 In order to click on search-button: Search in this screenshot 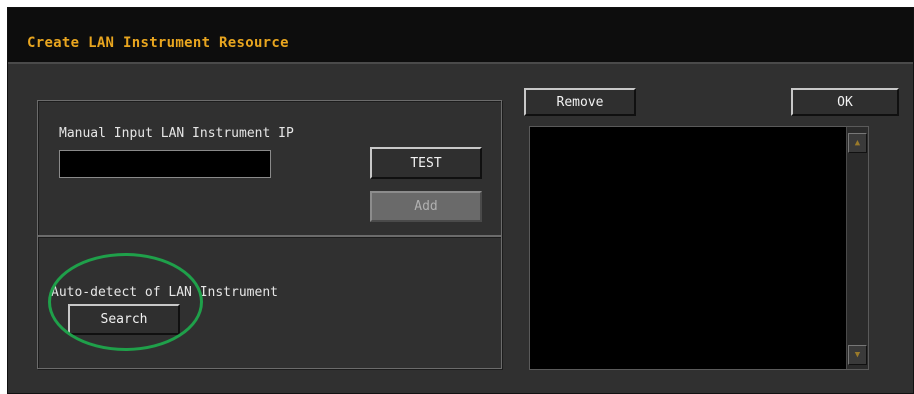, I will do `click(124, 319)`.